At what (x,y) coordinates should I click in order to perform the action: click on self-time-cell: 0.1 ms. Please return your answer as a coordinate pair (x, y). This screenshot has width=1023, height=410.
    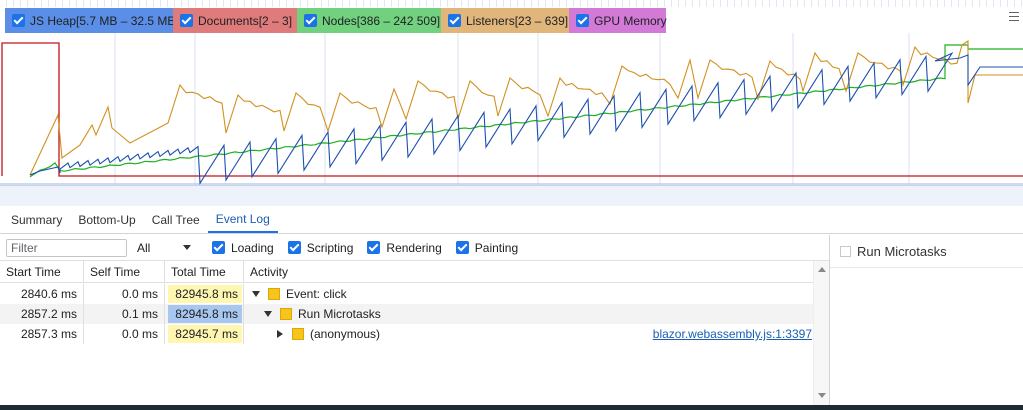
    Looking at the image, I should click on (124, 314).